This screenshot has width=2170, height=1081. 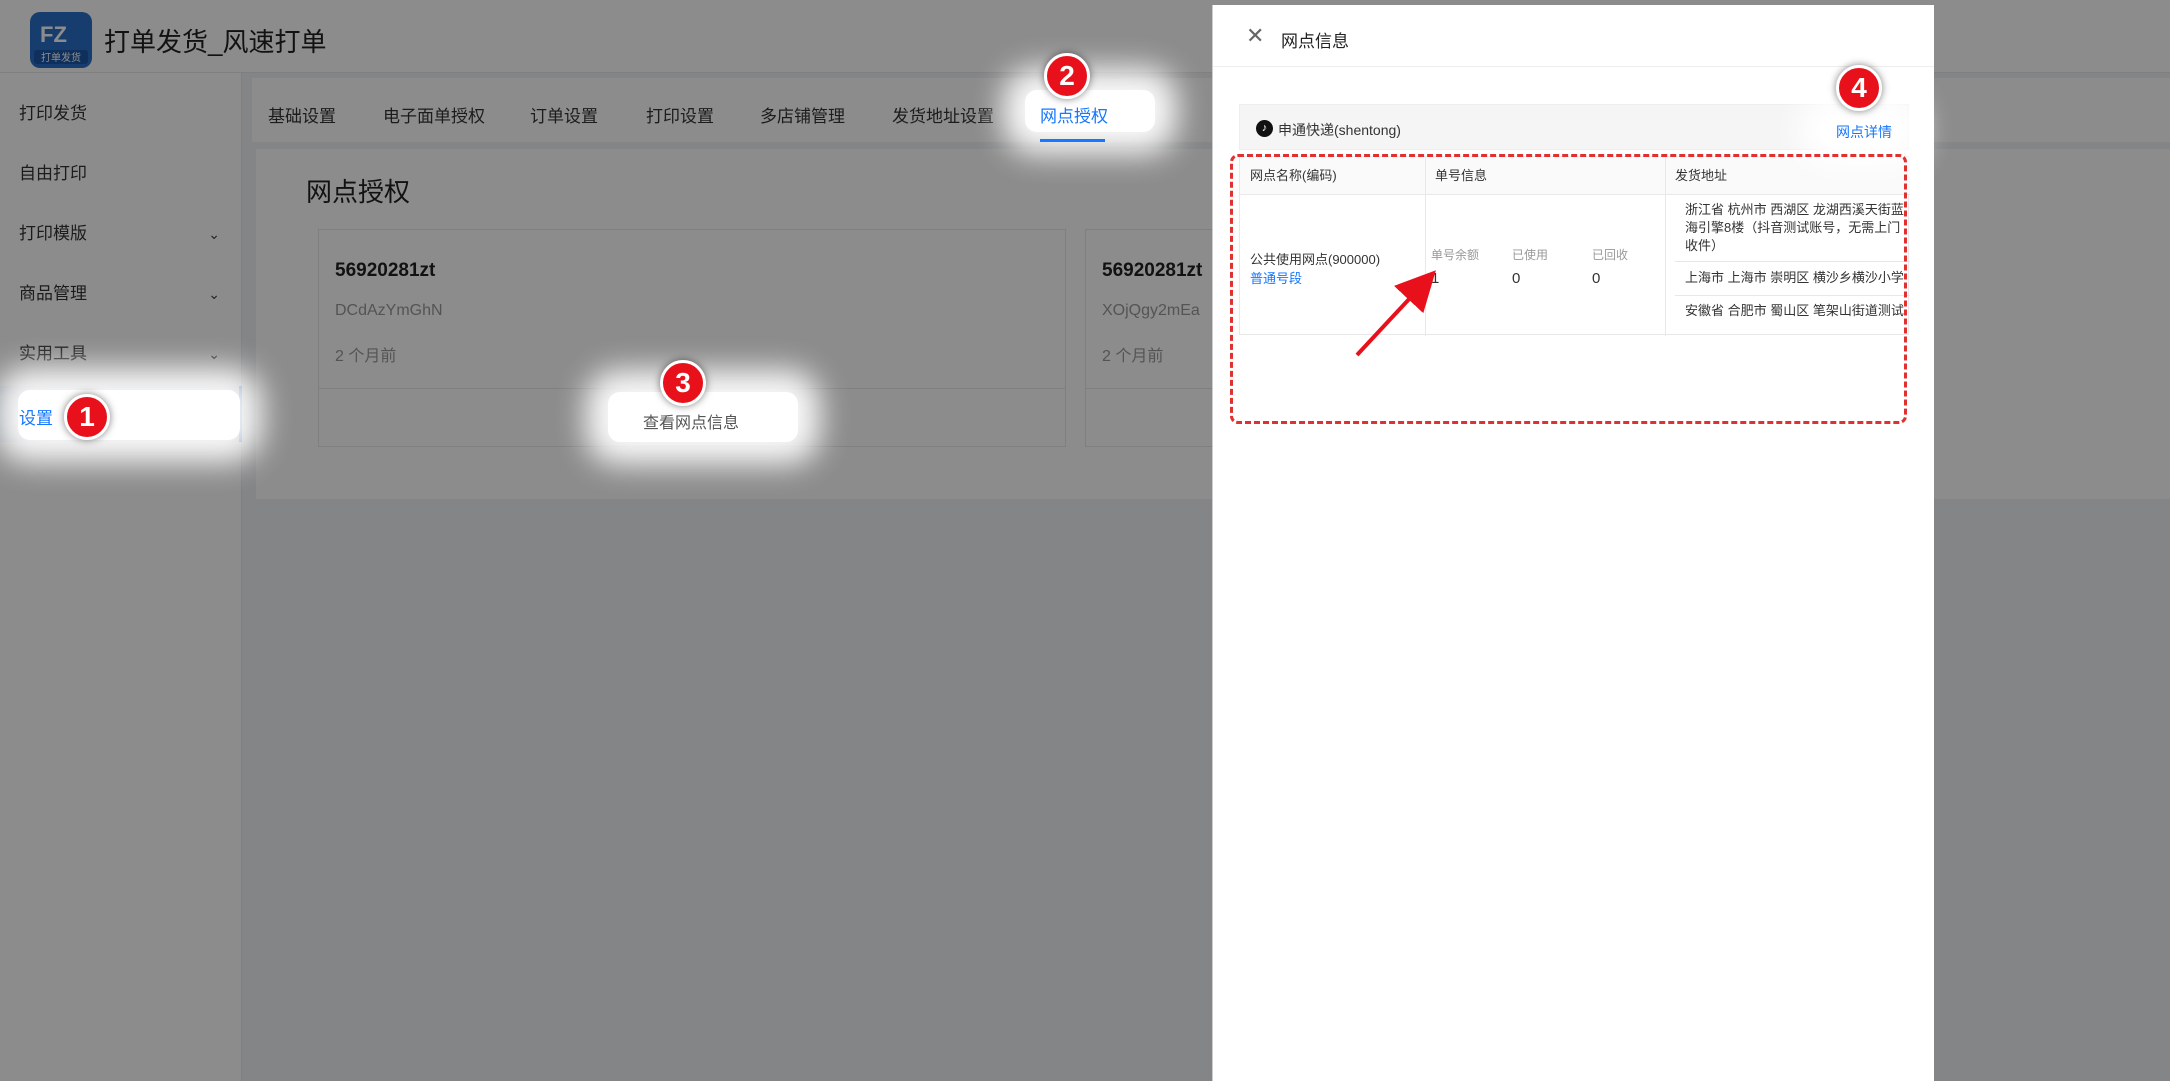 What do you see at coordinates (1067, 76) in the screenshot?
I see `step-badge-2: 2` at bounding box center [1067, 76].